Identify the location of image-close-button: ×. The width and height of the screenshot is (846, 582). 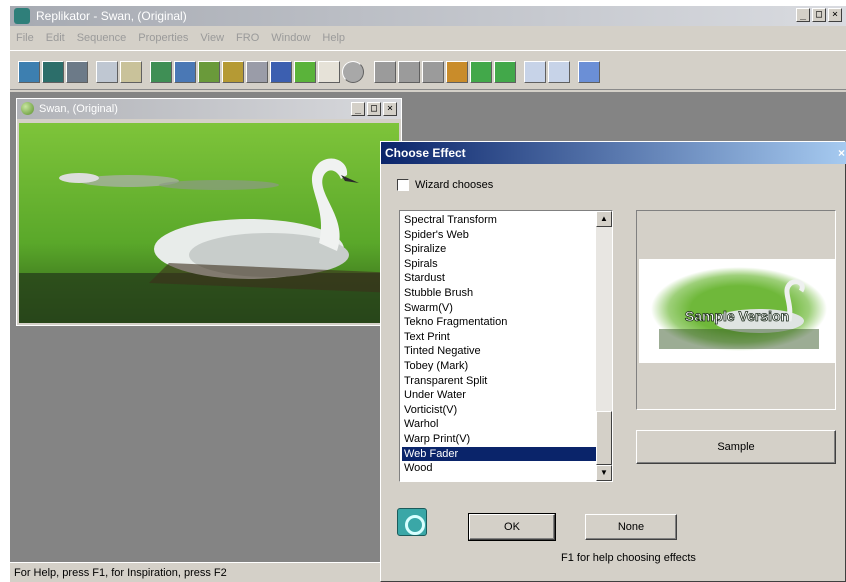
(390, 109).